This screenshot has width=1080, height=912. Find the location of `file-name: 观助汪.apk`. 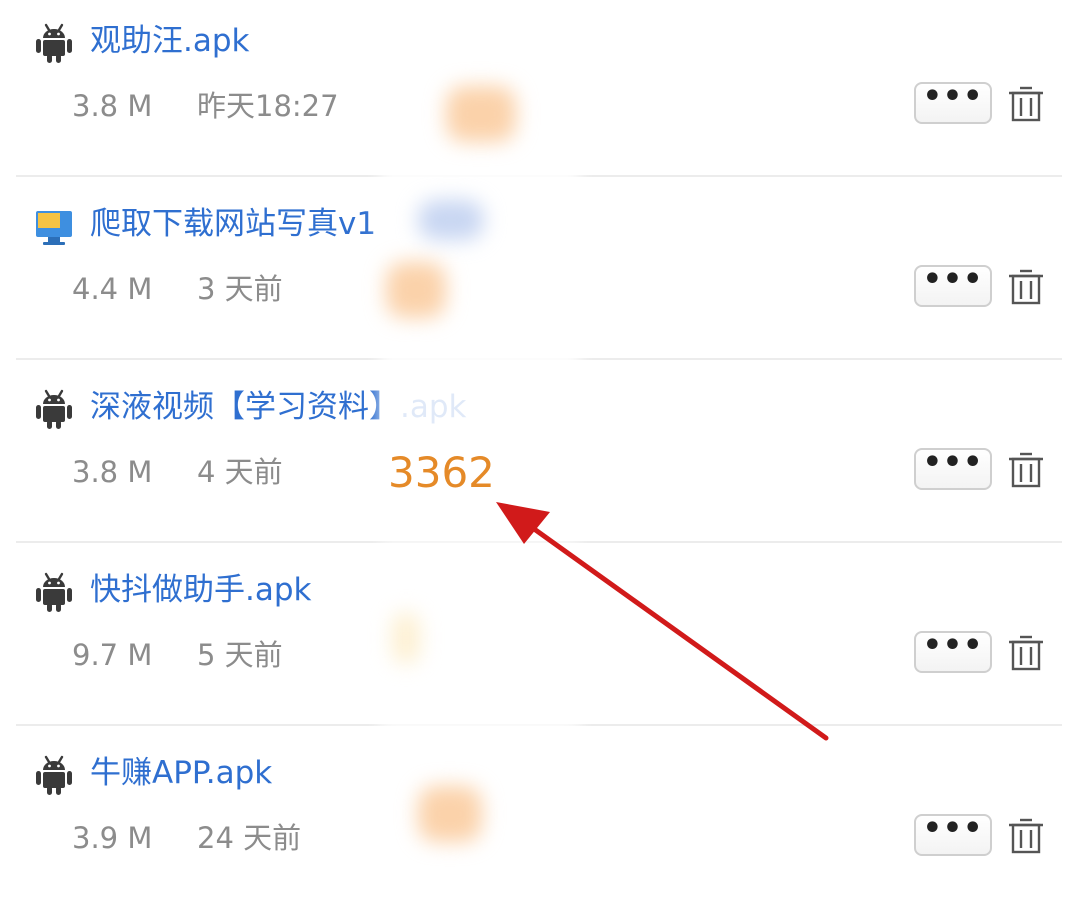

file-name: 观助汪.apk is located at coordinates (169, 41).